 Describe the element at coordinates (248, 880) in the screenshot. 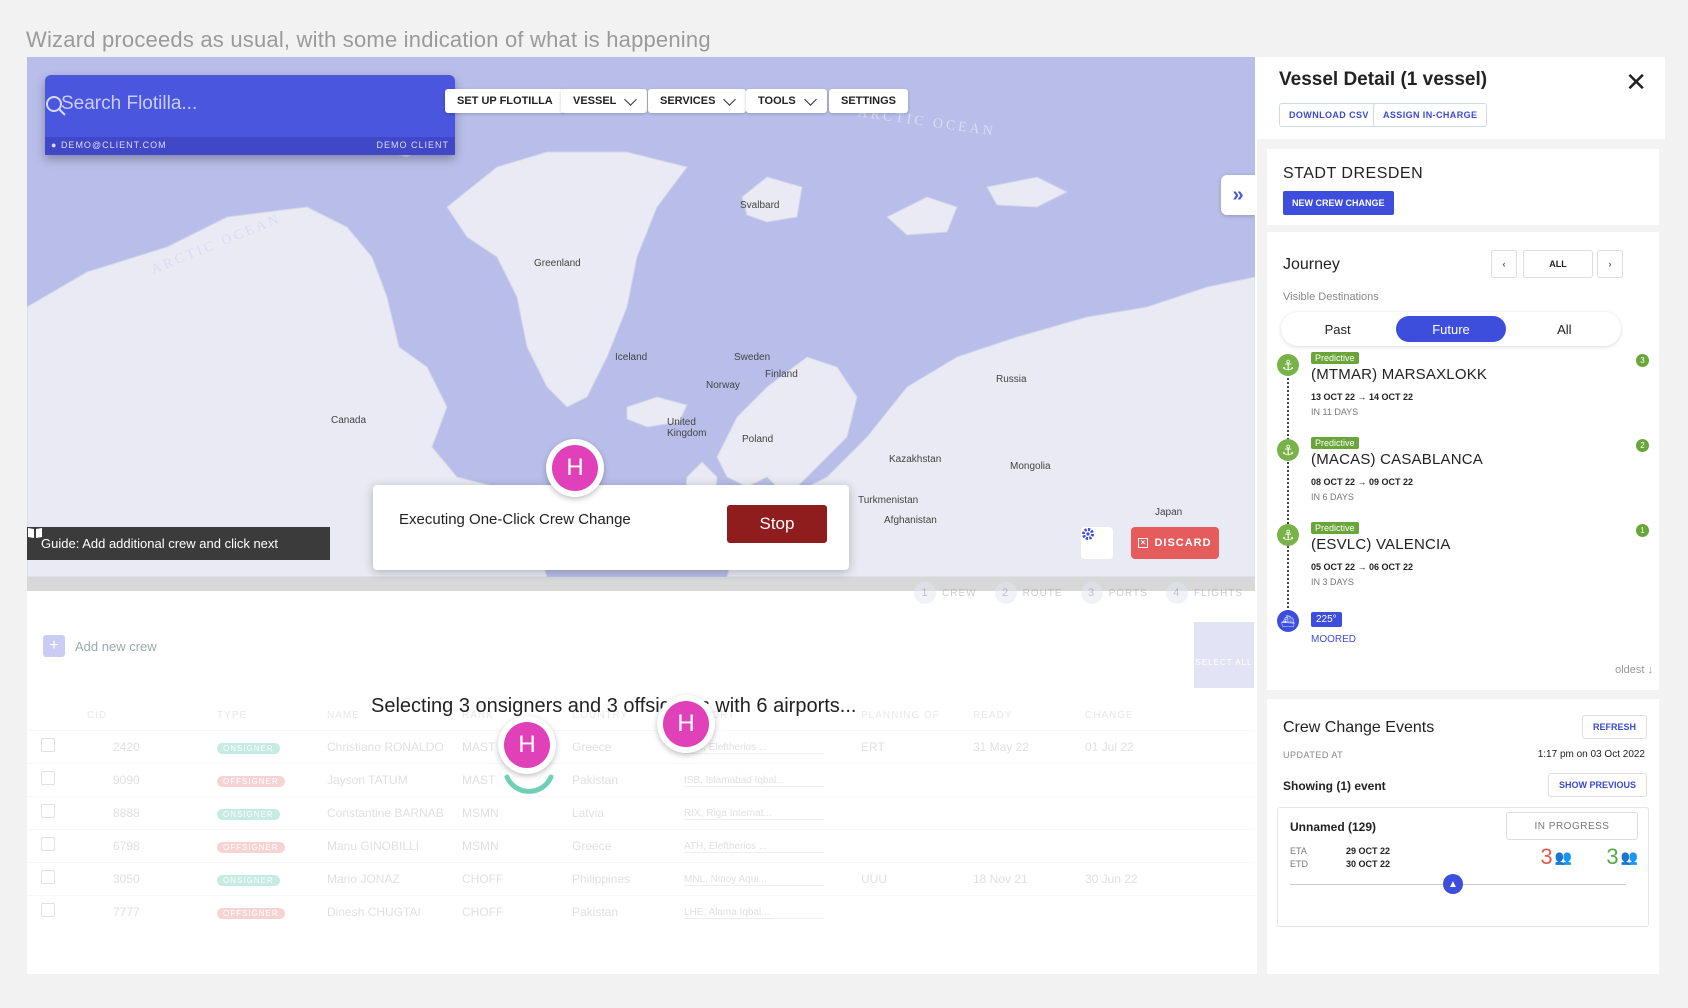

I see `type-badge: ONSIGNER` at that location.